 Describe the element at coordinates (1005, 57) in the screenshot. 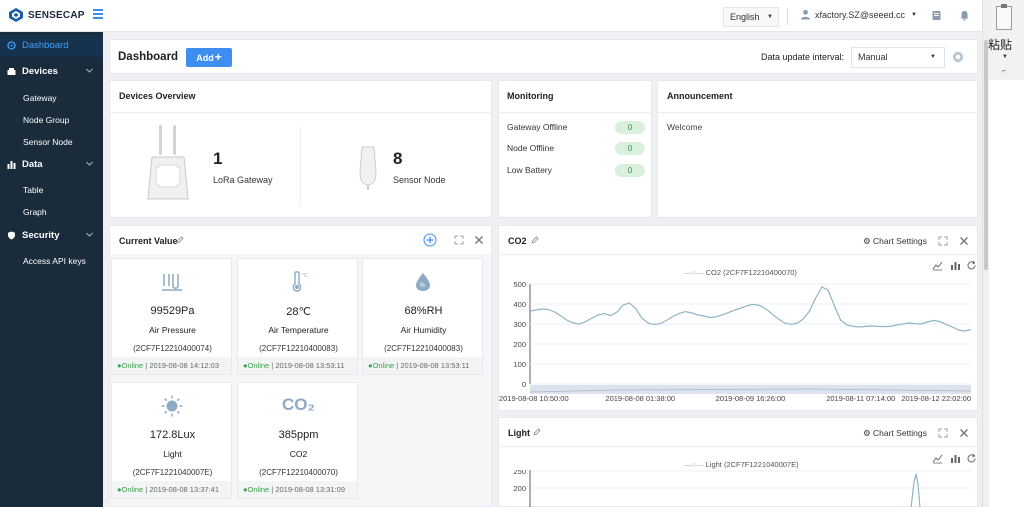

I see `chevron-down-icon: ▼` at that location.